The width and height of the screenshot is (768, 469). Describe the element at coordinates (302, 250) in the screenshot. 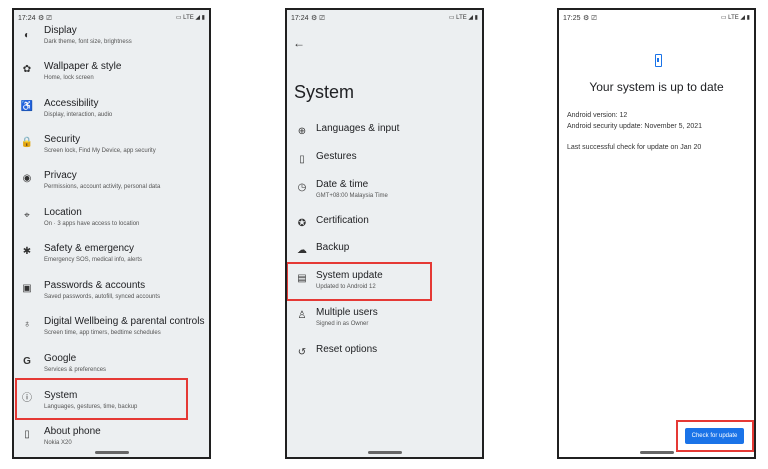

I see `cloud-icon: ☁` at that location.